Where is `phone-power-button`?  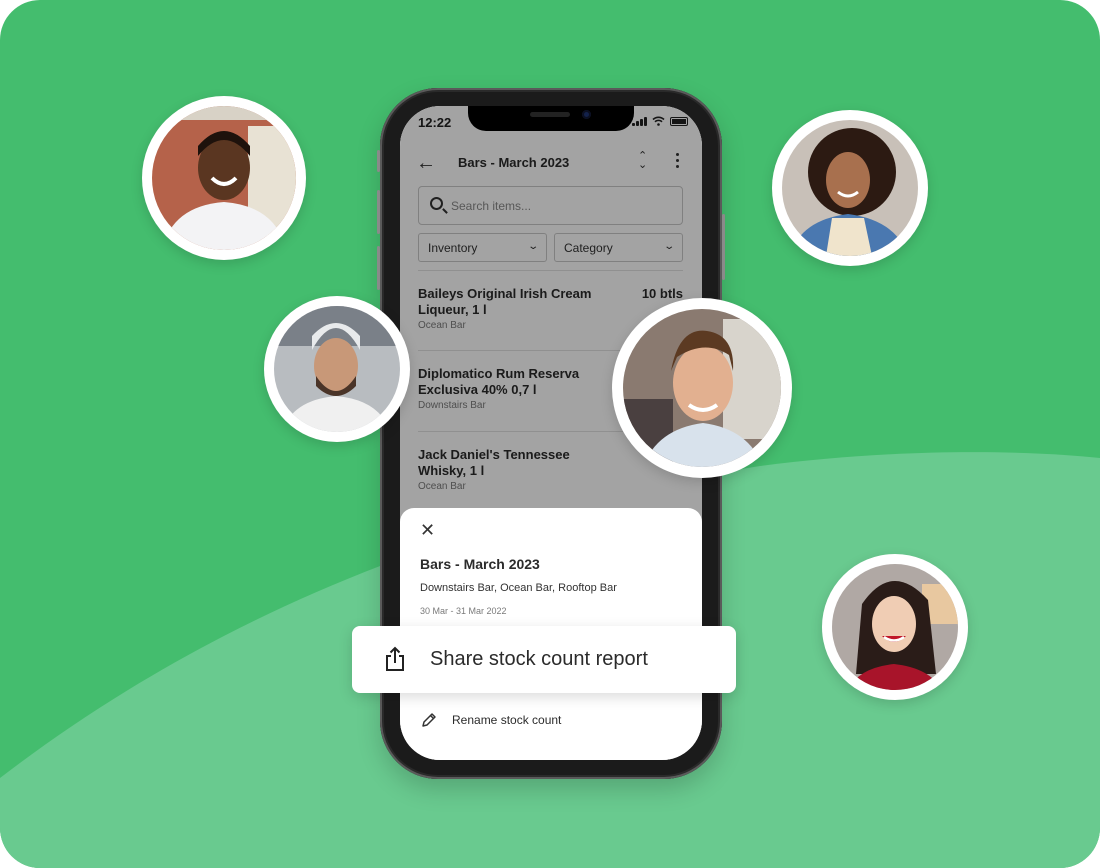
phone-power-button is located at coordinates (723, 247).